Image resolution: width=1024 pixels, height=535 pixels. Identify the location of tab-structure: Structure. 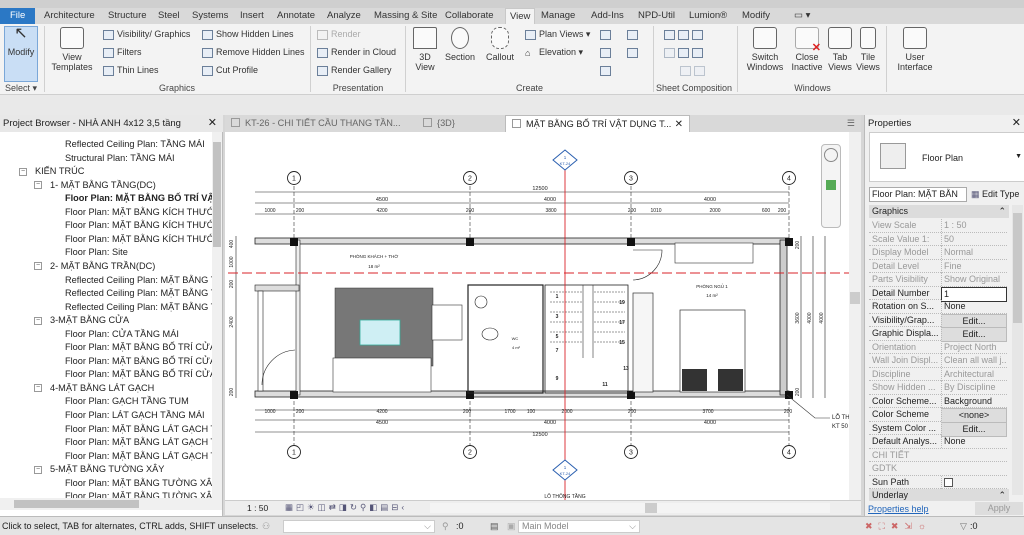
(127, 16).